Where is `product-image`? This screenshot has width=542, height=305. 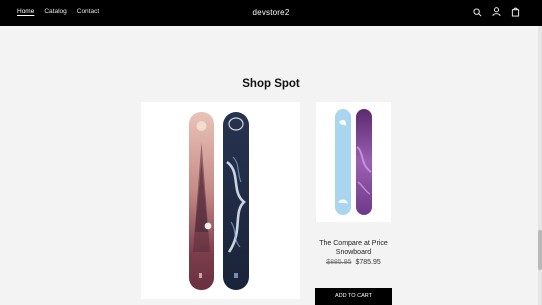 product-image is located at coordinates (353, 162).